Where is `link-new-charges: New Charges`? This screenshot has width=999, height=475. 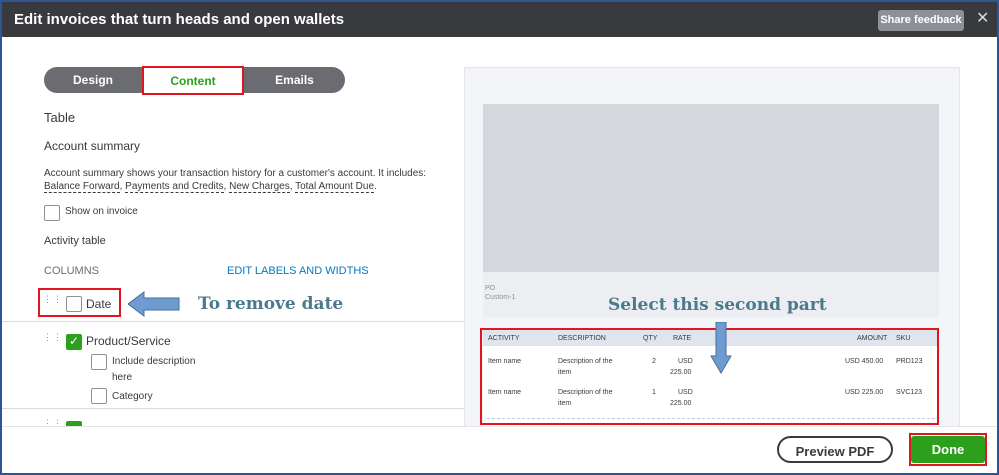
link-new-charges: New Charges is located at coordinates (259, 187).